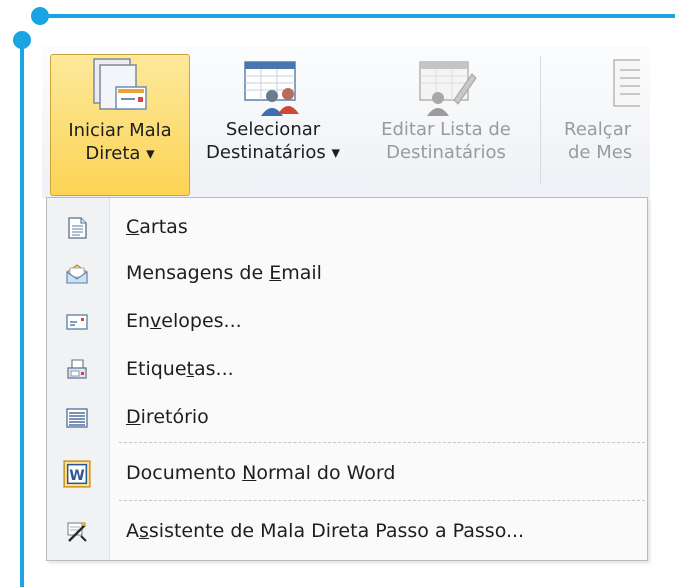 The width and height of the screenshot is (675, 587). Describe the element at coordinates (347, 228) in the screenshot. I see `menu-item-letters: Cartas` at that location.